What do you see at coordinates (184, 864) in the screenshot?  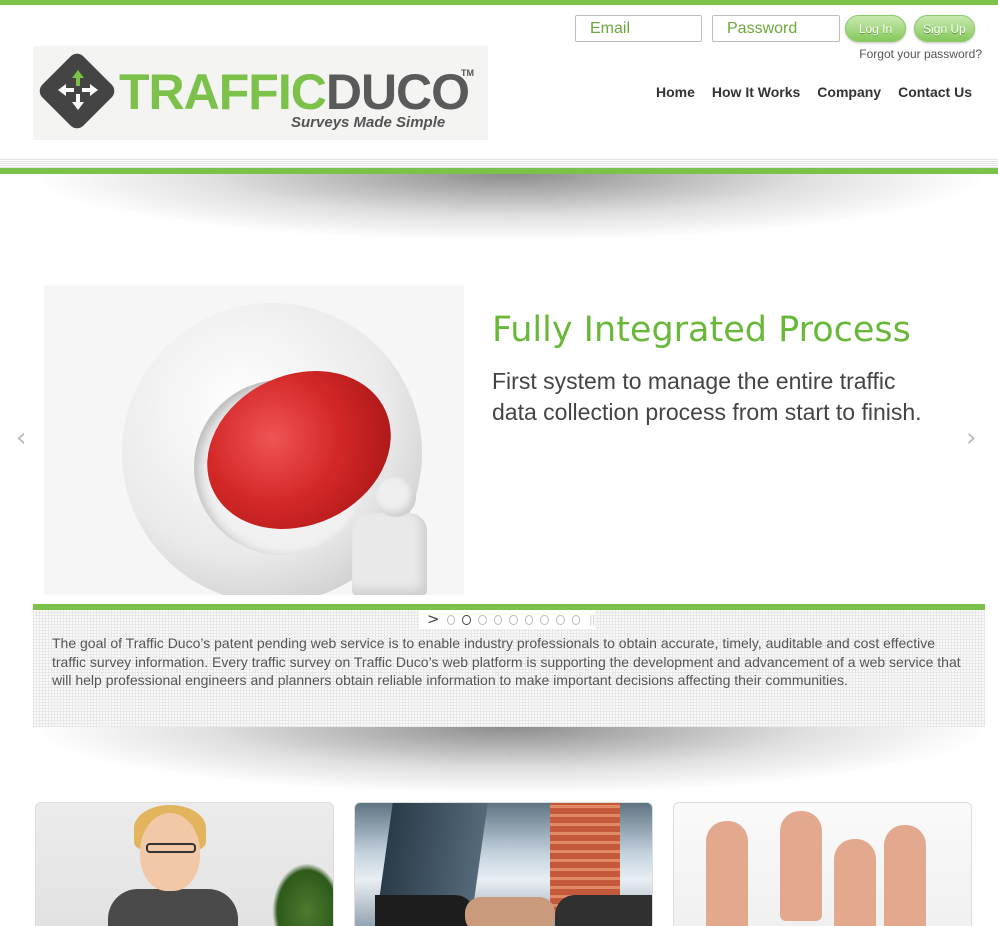 I see `feature-card-professional` at bounding box center [184, 864].